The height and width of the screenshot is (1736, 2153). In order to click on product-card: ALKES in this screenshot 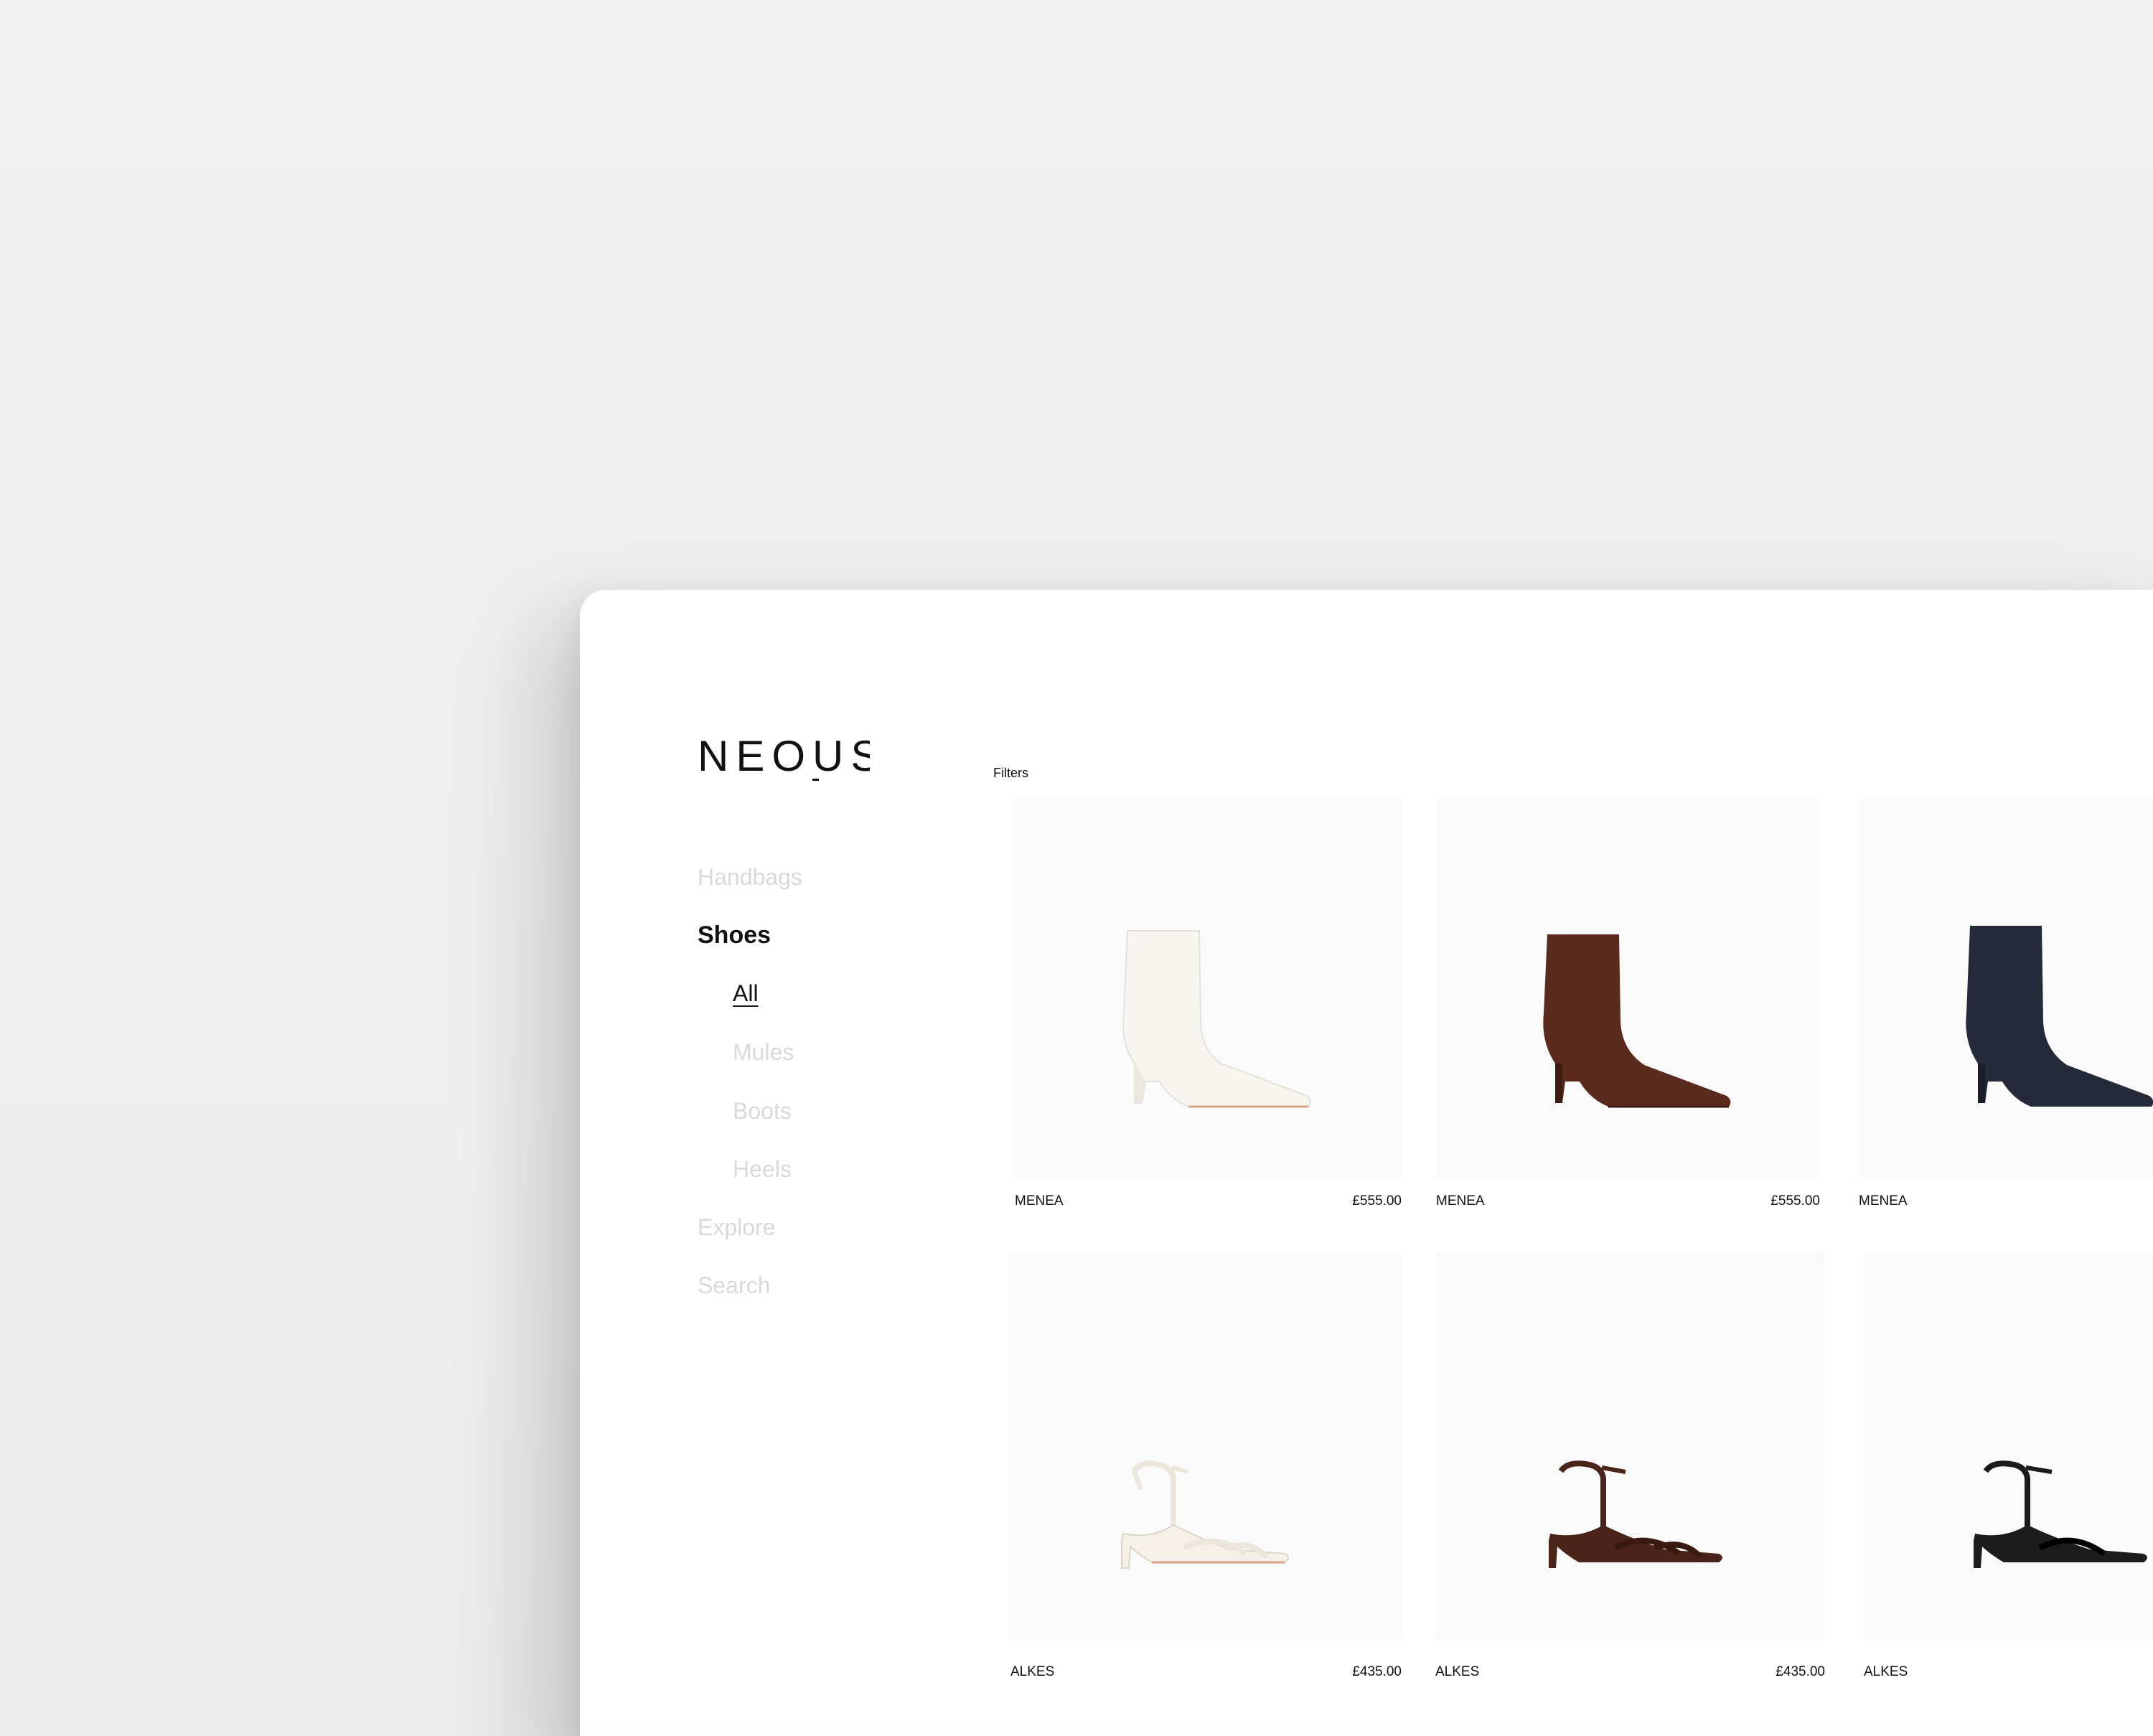, I will do `click(2008, 1465)`.